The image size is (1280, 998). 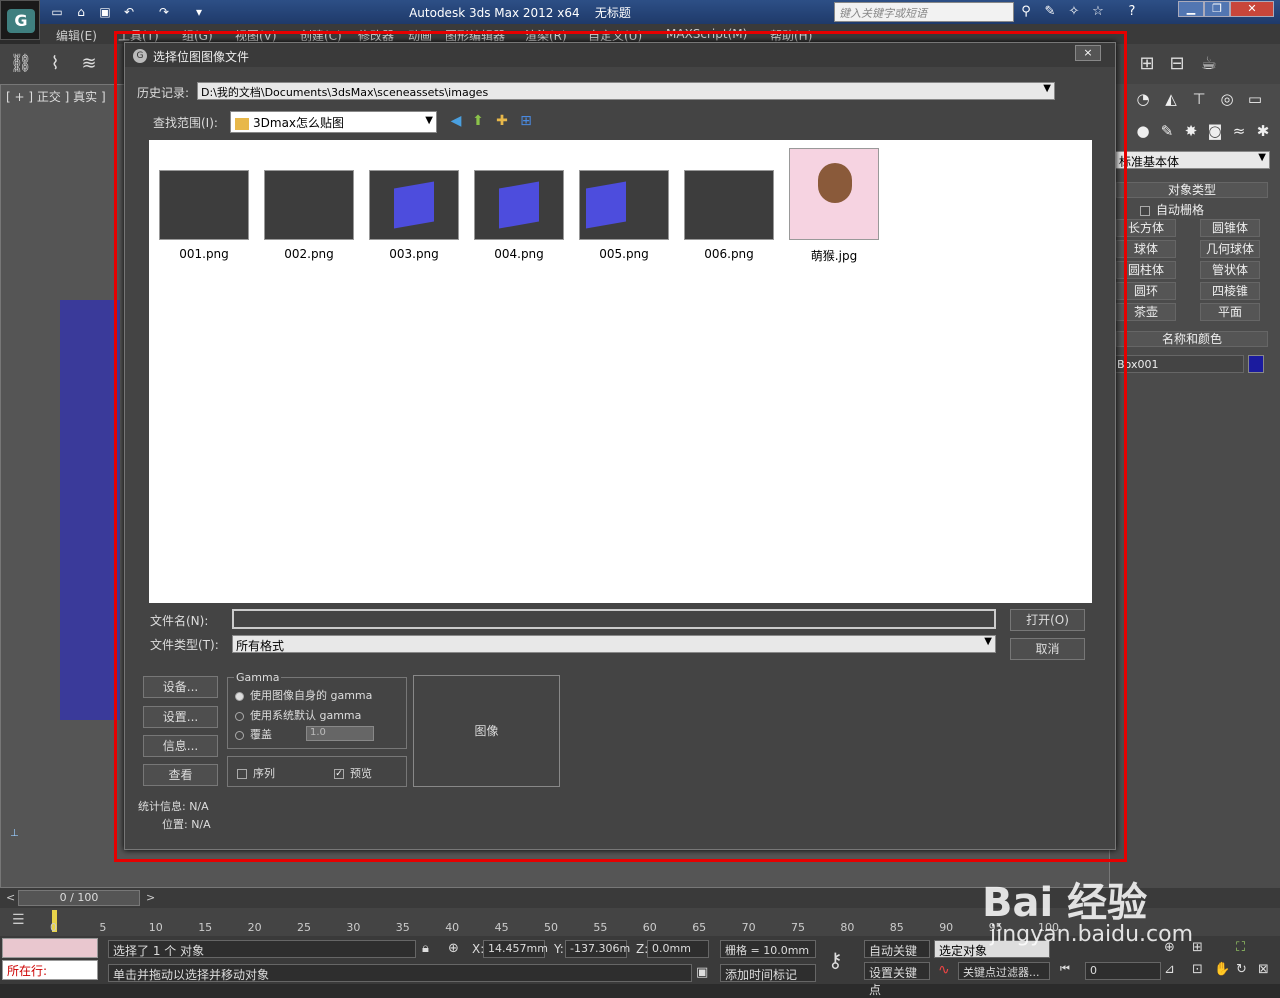 What do you see at coordinates (702, 972) in the screenshot?
I see `time-tag-icon: ▣` at bounding box center [702, 972].